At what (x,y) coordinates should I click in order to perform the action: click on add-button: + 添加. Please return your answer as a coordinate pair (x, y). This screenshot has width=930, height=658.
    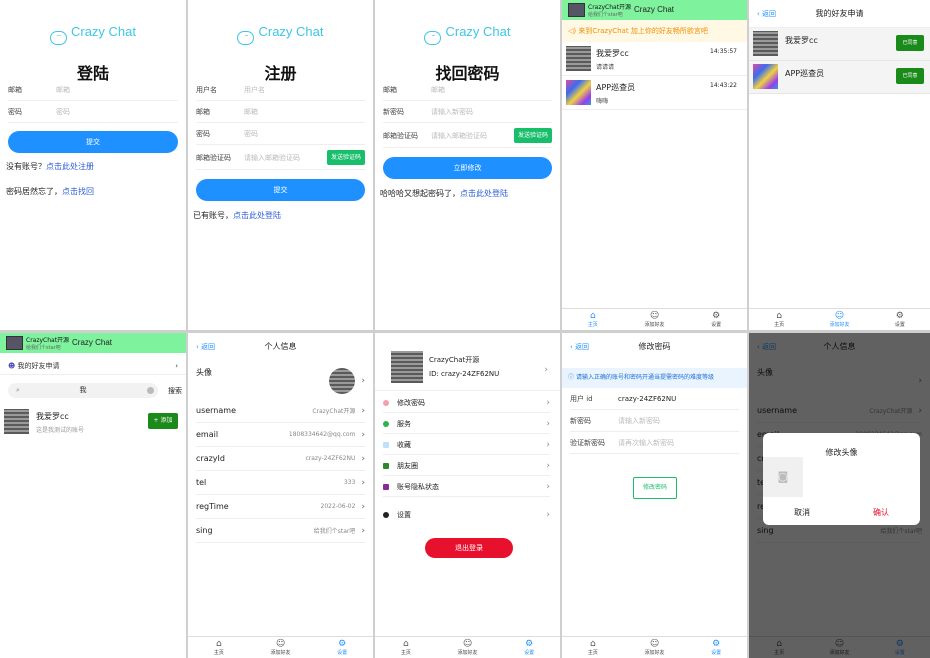
    Looking at the image, I should click on (163, 421).